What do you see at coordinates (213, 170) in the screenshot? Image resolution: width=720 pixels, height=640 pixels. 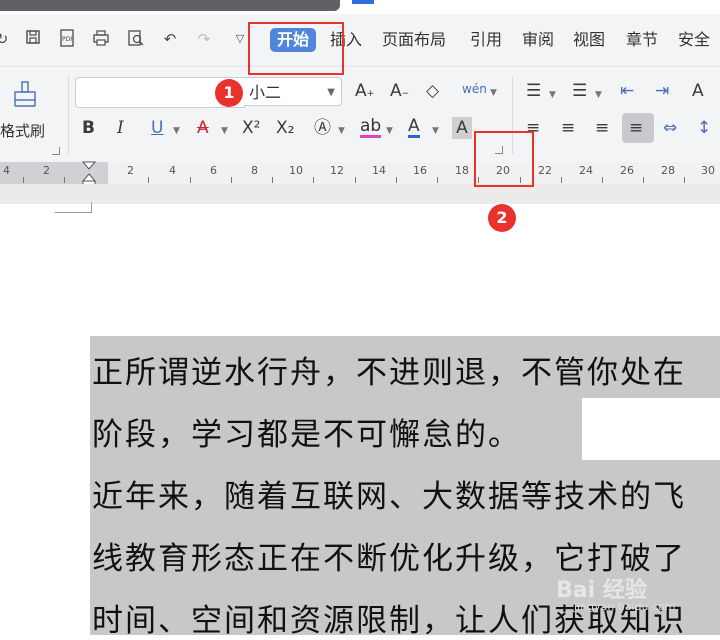 I see `ruler-number: 6` at bounding box center [213, 170].